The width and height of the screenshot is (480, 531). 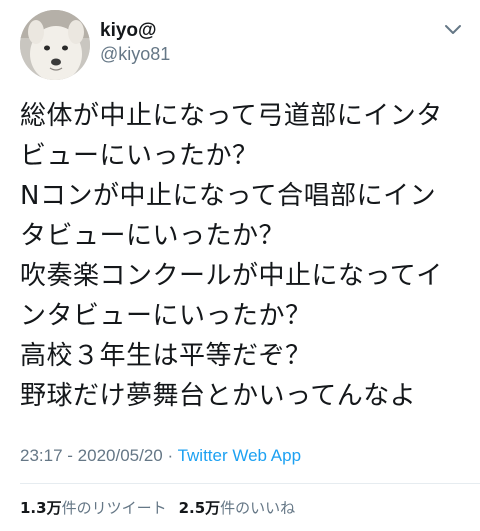 I want to click on avatar, so click(x=55, y=45).